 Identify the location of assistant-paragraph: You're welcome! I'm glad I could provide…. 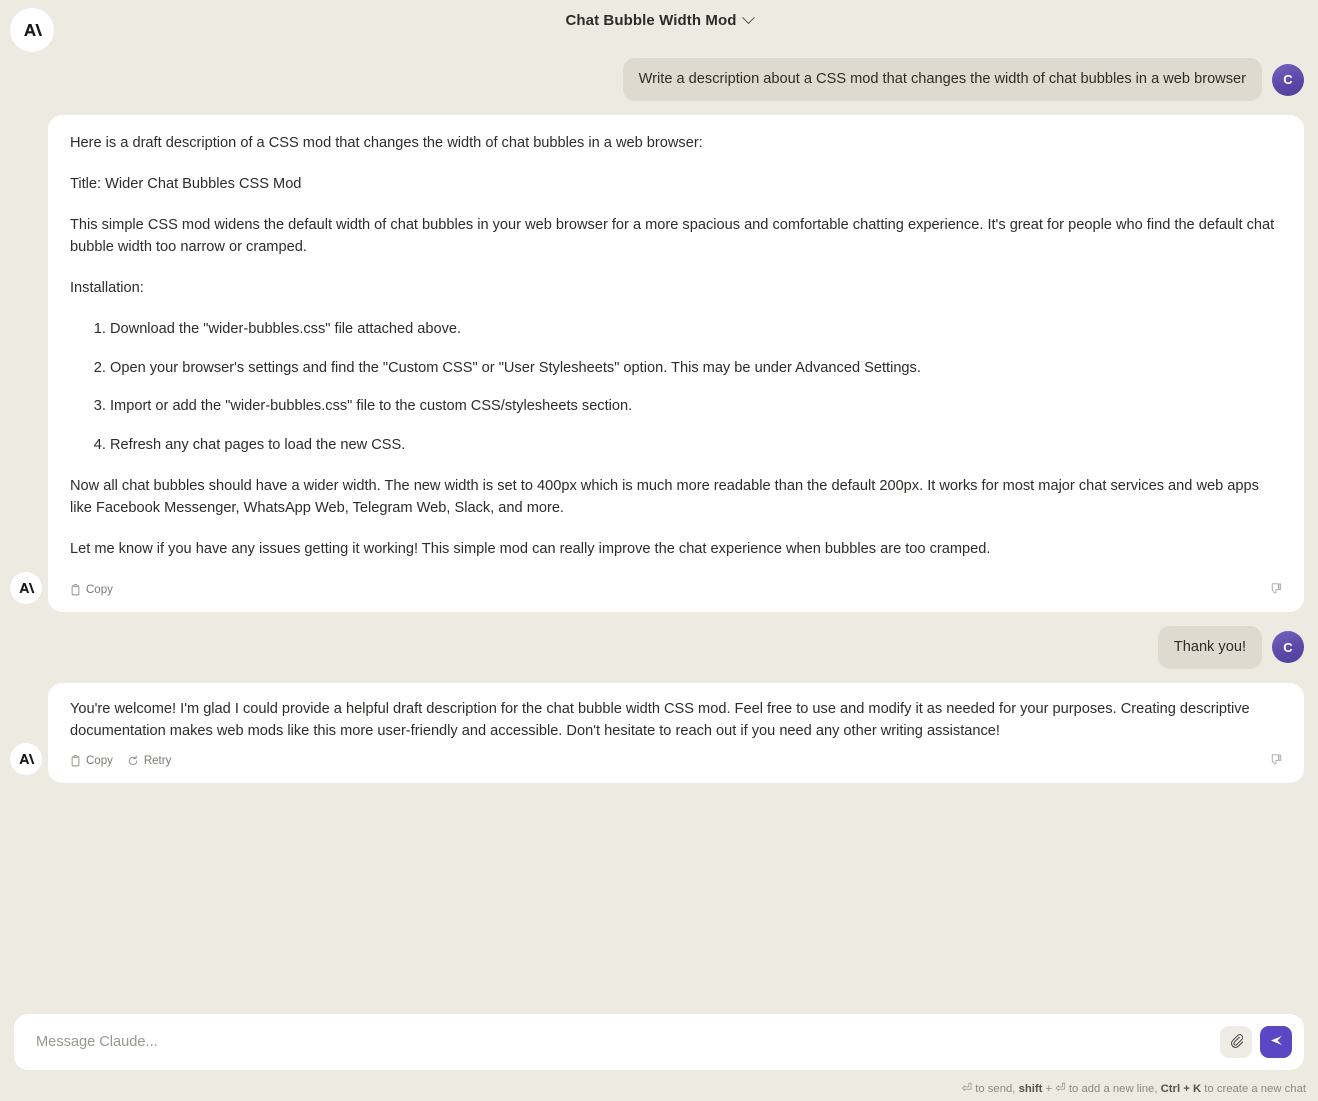
(660, 720).